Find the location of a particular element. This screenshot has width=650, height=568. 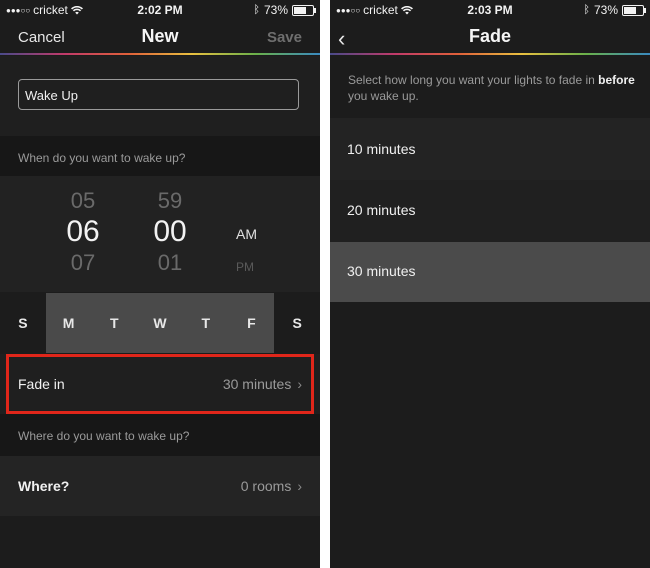

minute-prev: 59 is located at coordinates (170, 200).